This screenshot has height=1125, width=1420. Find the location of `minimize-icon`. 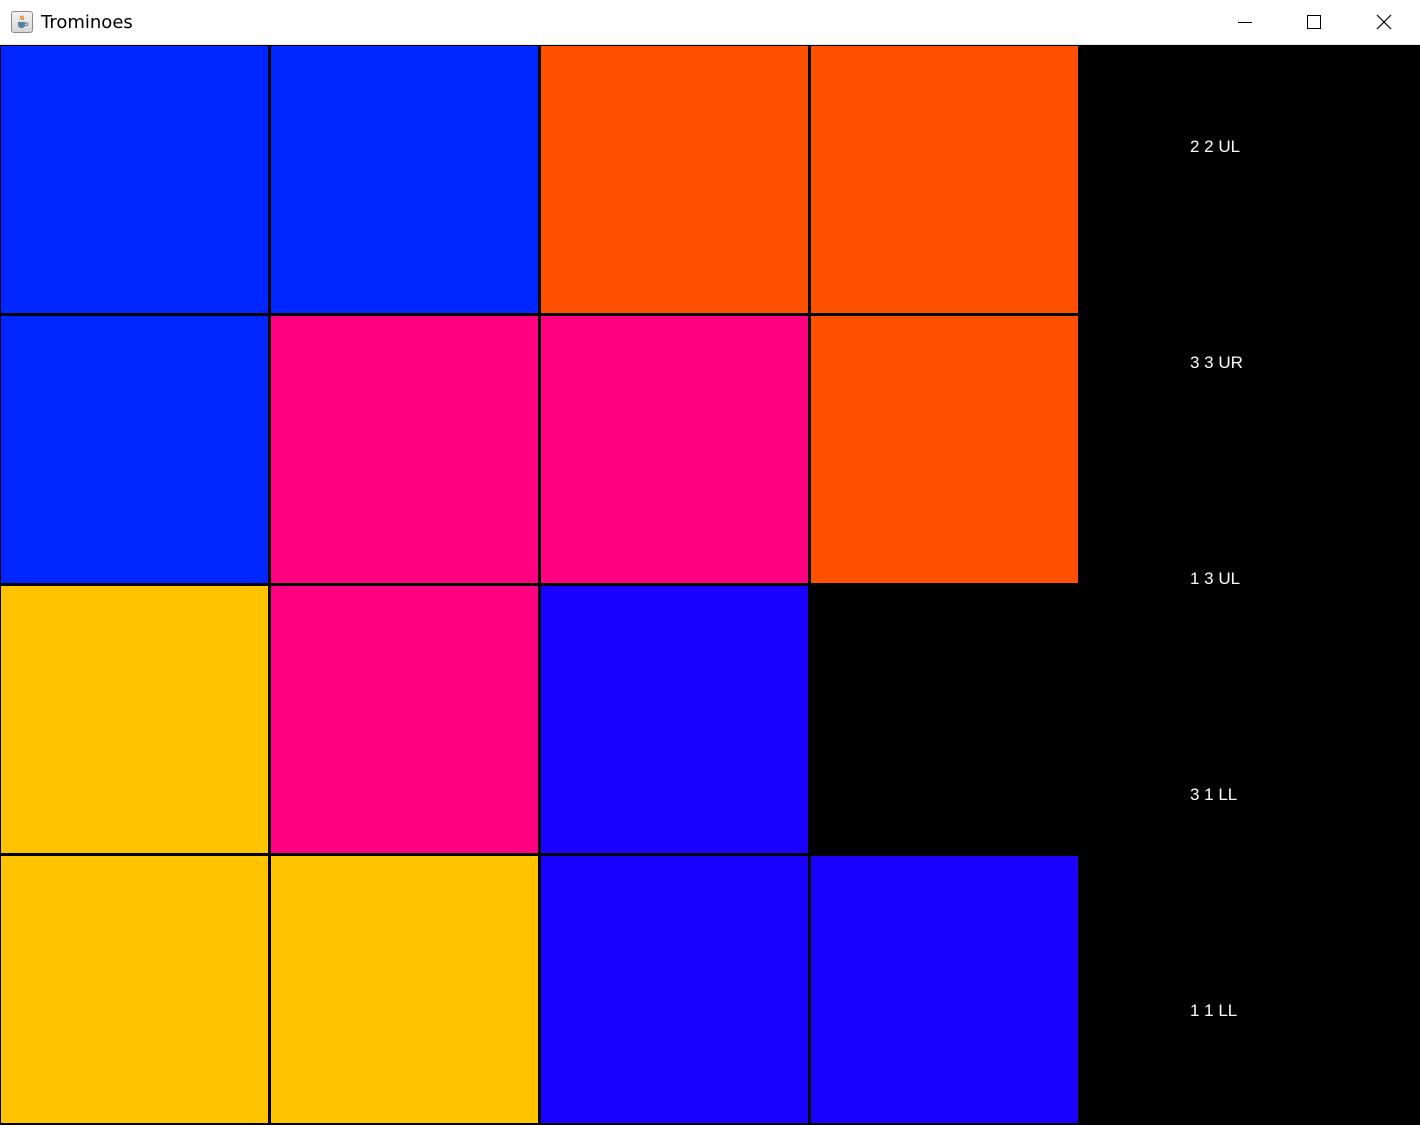

minimize-icon is located at coordinates (1245, 22).